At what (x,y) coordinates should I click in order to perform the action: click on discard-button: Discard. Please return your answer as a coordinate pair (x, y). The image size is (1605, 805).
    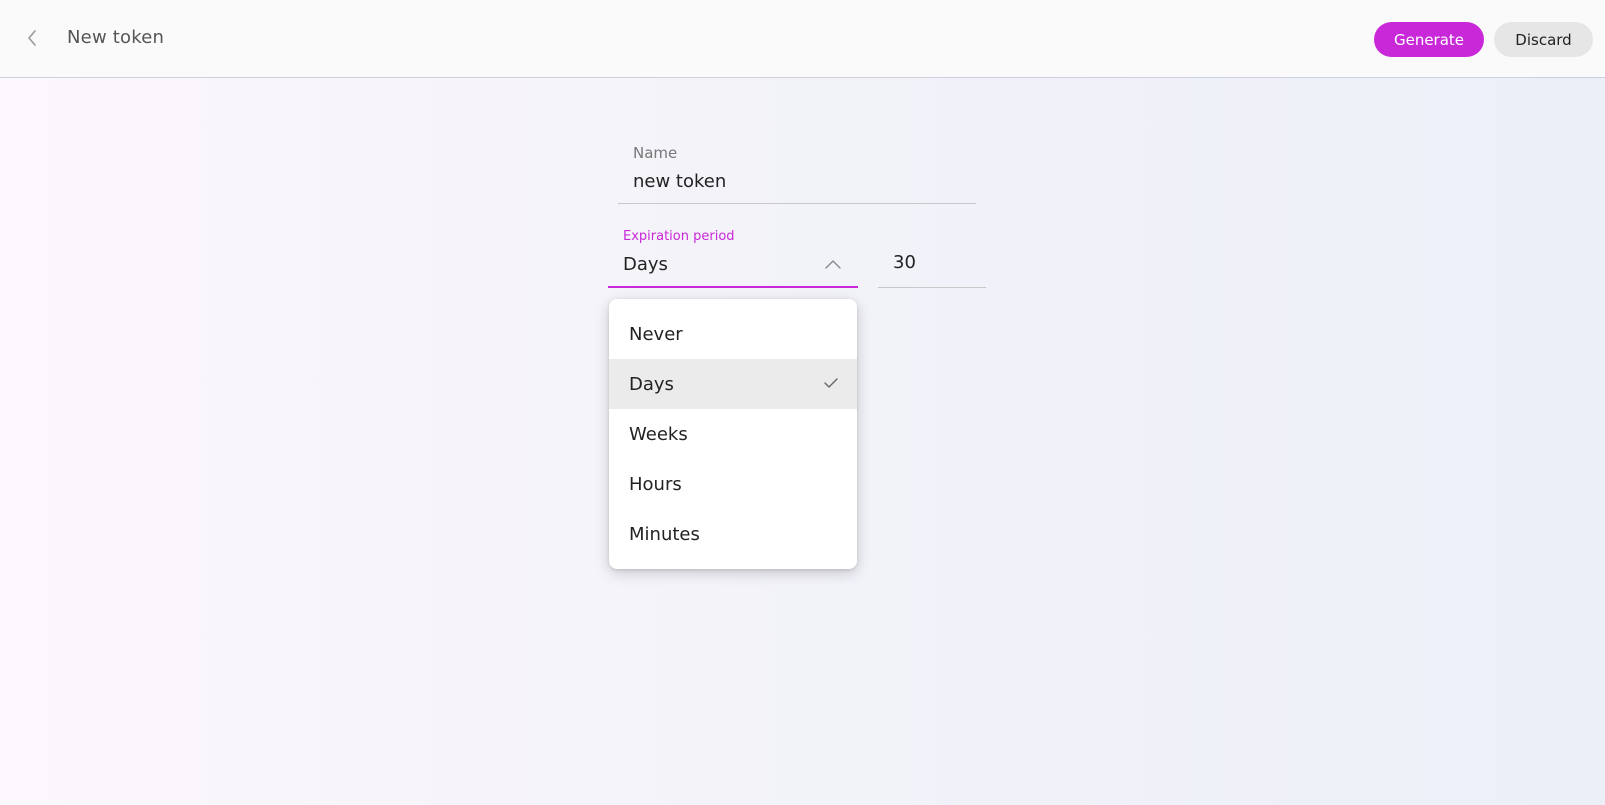
    Looking at the image, I should click on (1543, 39).